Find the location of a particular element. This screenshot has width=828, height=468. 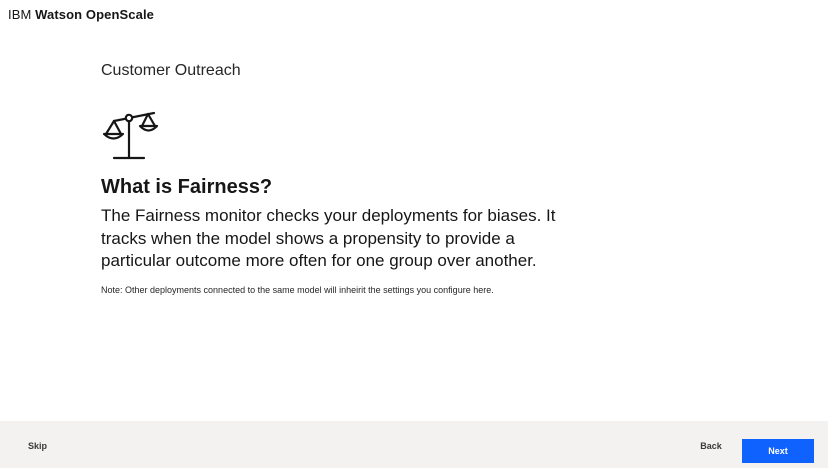

balance-scale-icon is located at coordinates (130, 135).